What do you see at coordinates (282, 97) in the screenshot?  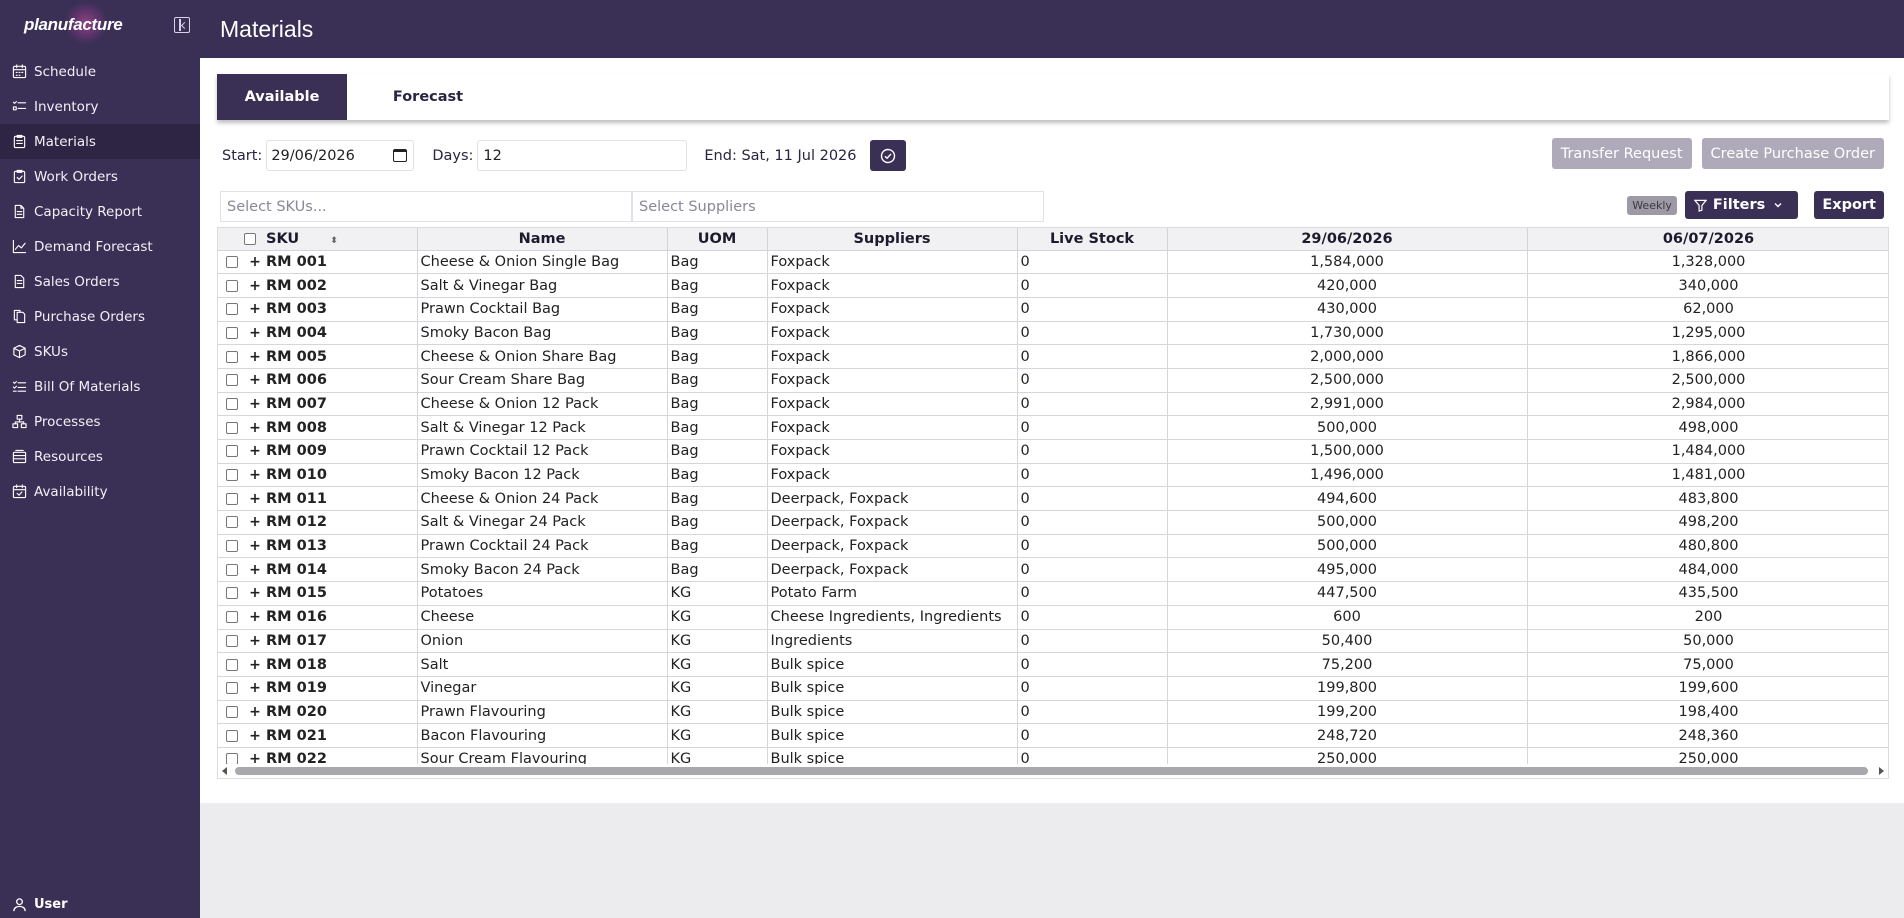 I see `tab-available: Available` at bounding box center [282, 97].